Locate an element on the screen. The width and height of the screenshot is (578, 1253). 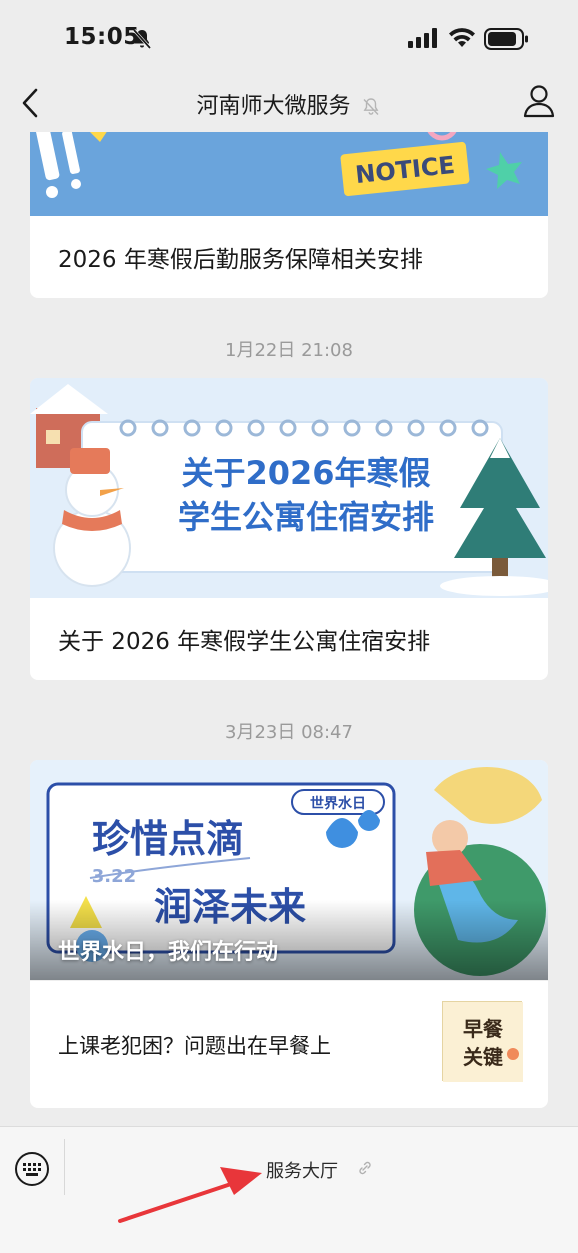
annotation-arrow-icon is located at coordinates (190, 1195).